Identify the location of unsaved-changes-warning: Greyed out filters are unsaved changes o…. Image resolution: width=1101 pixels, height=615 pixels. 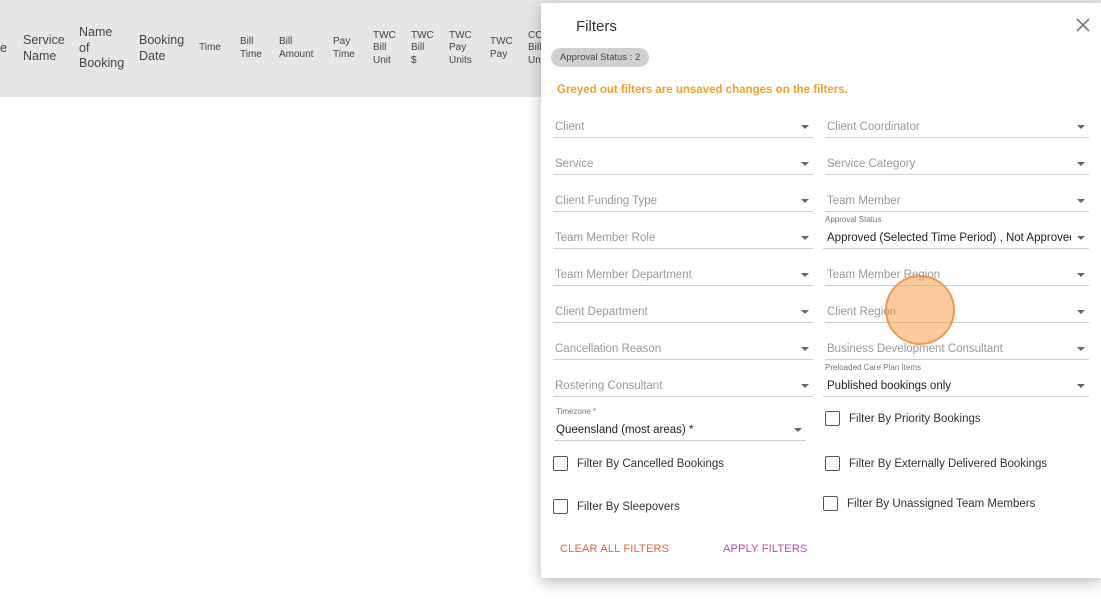
(702, 90).